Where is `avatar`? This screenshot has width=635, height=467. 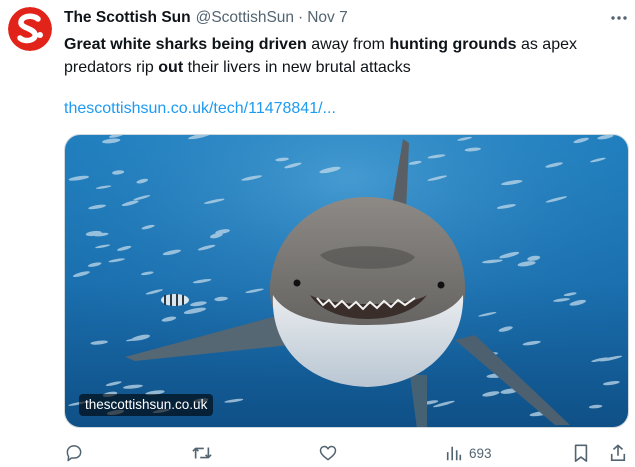 avatar is located at coordinates (30, 29).